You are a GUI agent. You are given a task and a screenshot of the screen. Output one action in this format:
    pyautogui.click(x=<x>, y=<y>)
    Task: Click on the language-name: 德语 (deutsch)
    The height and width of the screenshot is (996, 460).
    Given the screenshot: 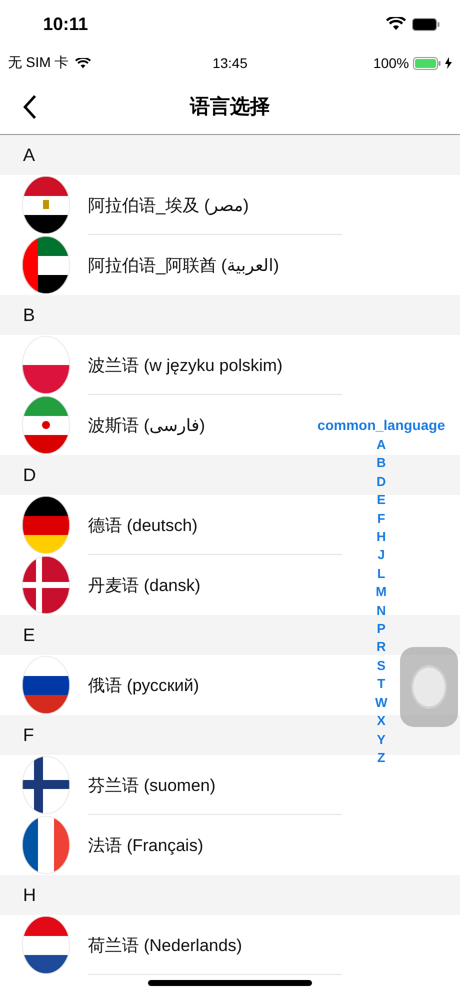 What is the action you would take?
    pyautogui.click(x=143, y=525)
    